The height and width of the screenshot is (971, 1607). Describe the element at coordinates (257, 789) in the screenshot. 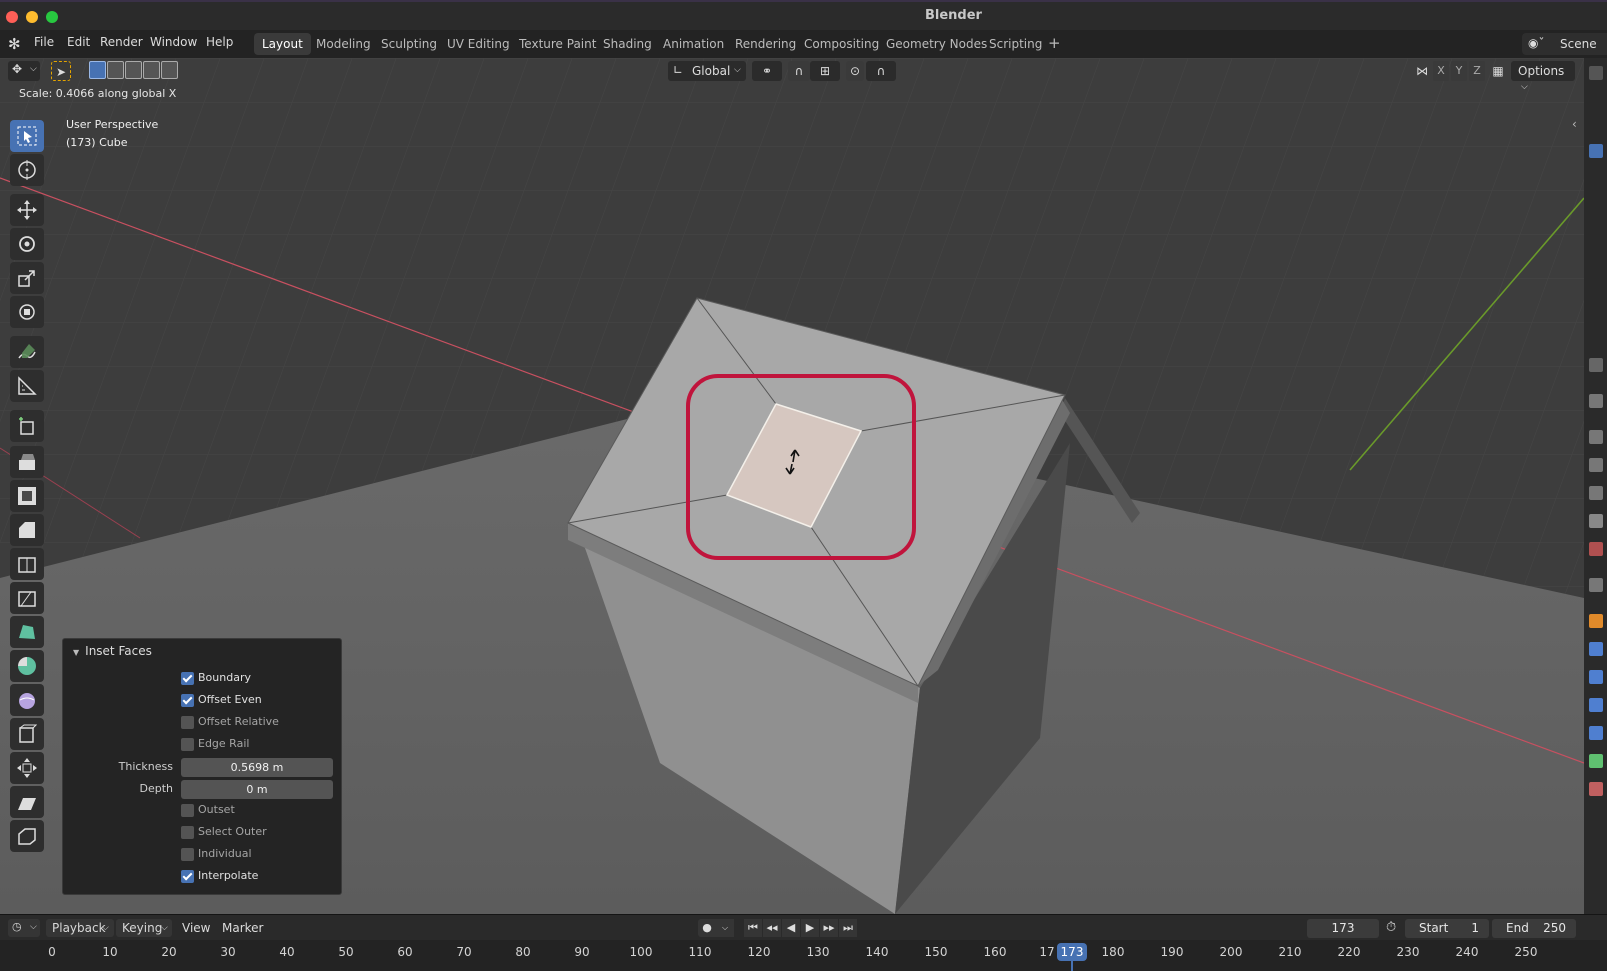

I see `depth-field: 0 m` at that location.